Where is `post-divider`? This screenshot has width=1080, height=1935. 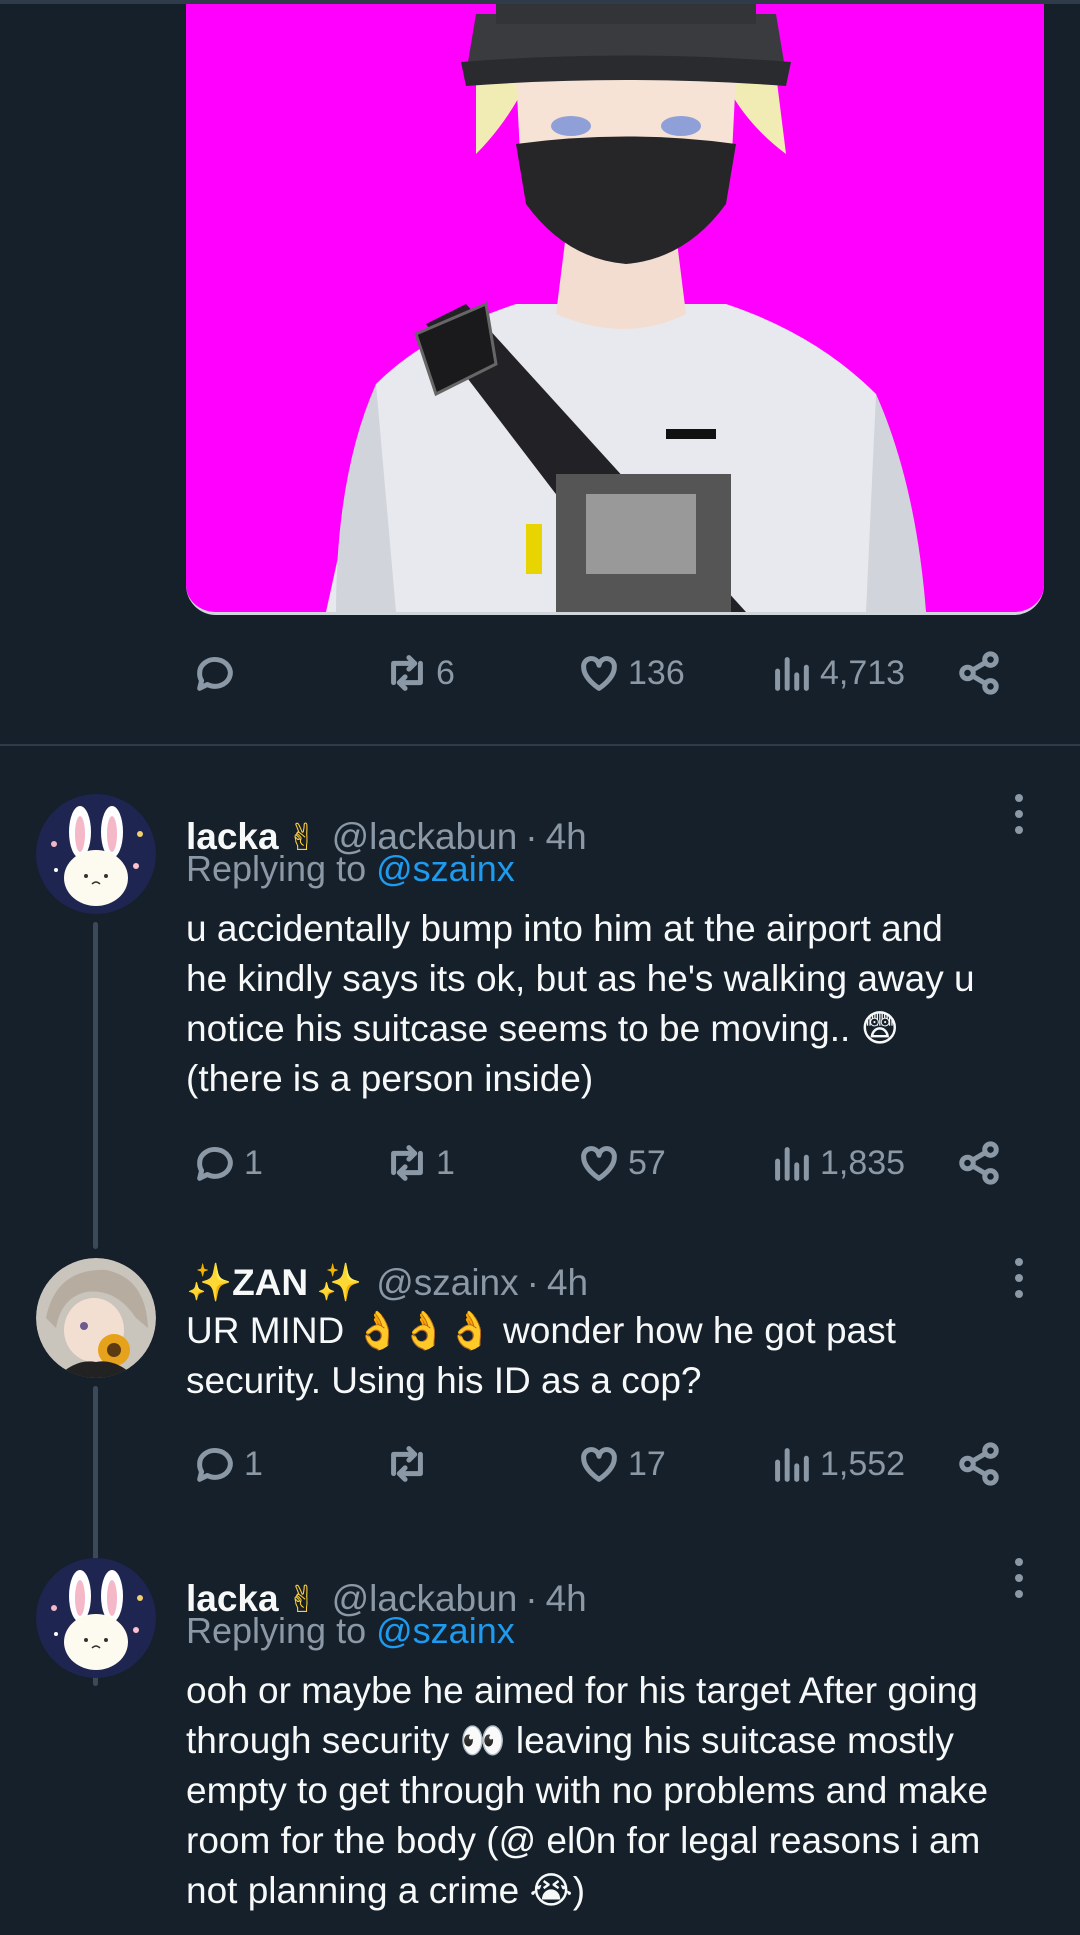
post-divider is located at coordinates (540, 745).